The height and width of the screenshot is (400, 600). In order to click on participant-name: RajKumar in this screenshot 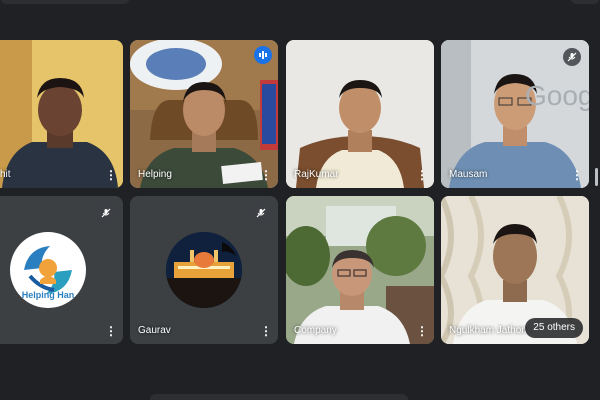, I will do `click(316, 174)`.